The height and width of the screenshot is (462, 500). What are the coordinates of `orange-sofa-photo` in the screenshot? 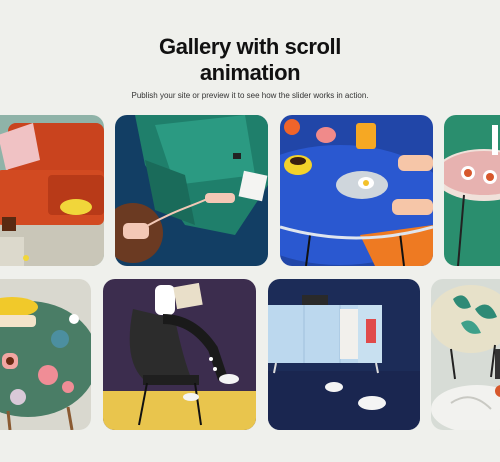 It's located at (52, 190).